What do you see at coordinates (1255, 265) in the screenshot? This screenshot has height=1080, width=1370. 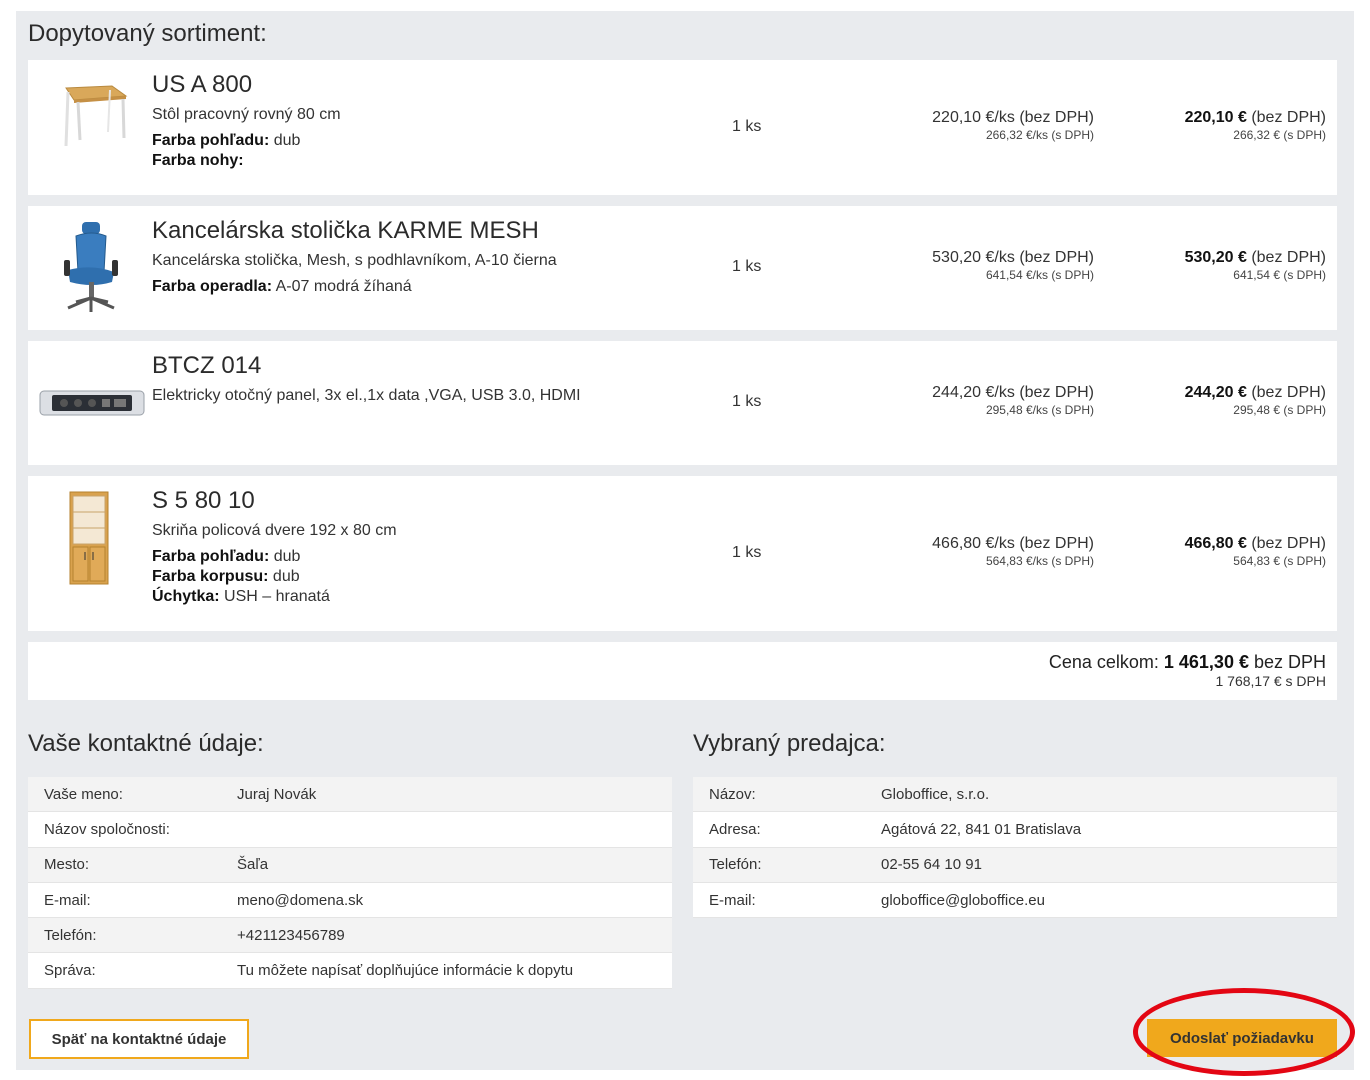 I see `total-price: 530,20 € (bez DPH) 641,54 € (s DPH)` at bounding box center [1255, 265].